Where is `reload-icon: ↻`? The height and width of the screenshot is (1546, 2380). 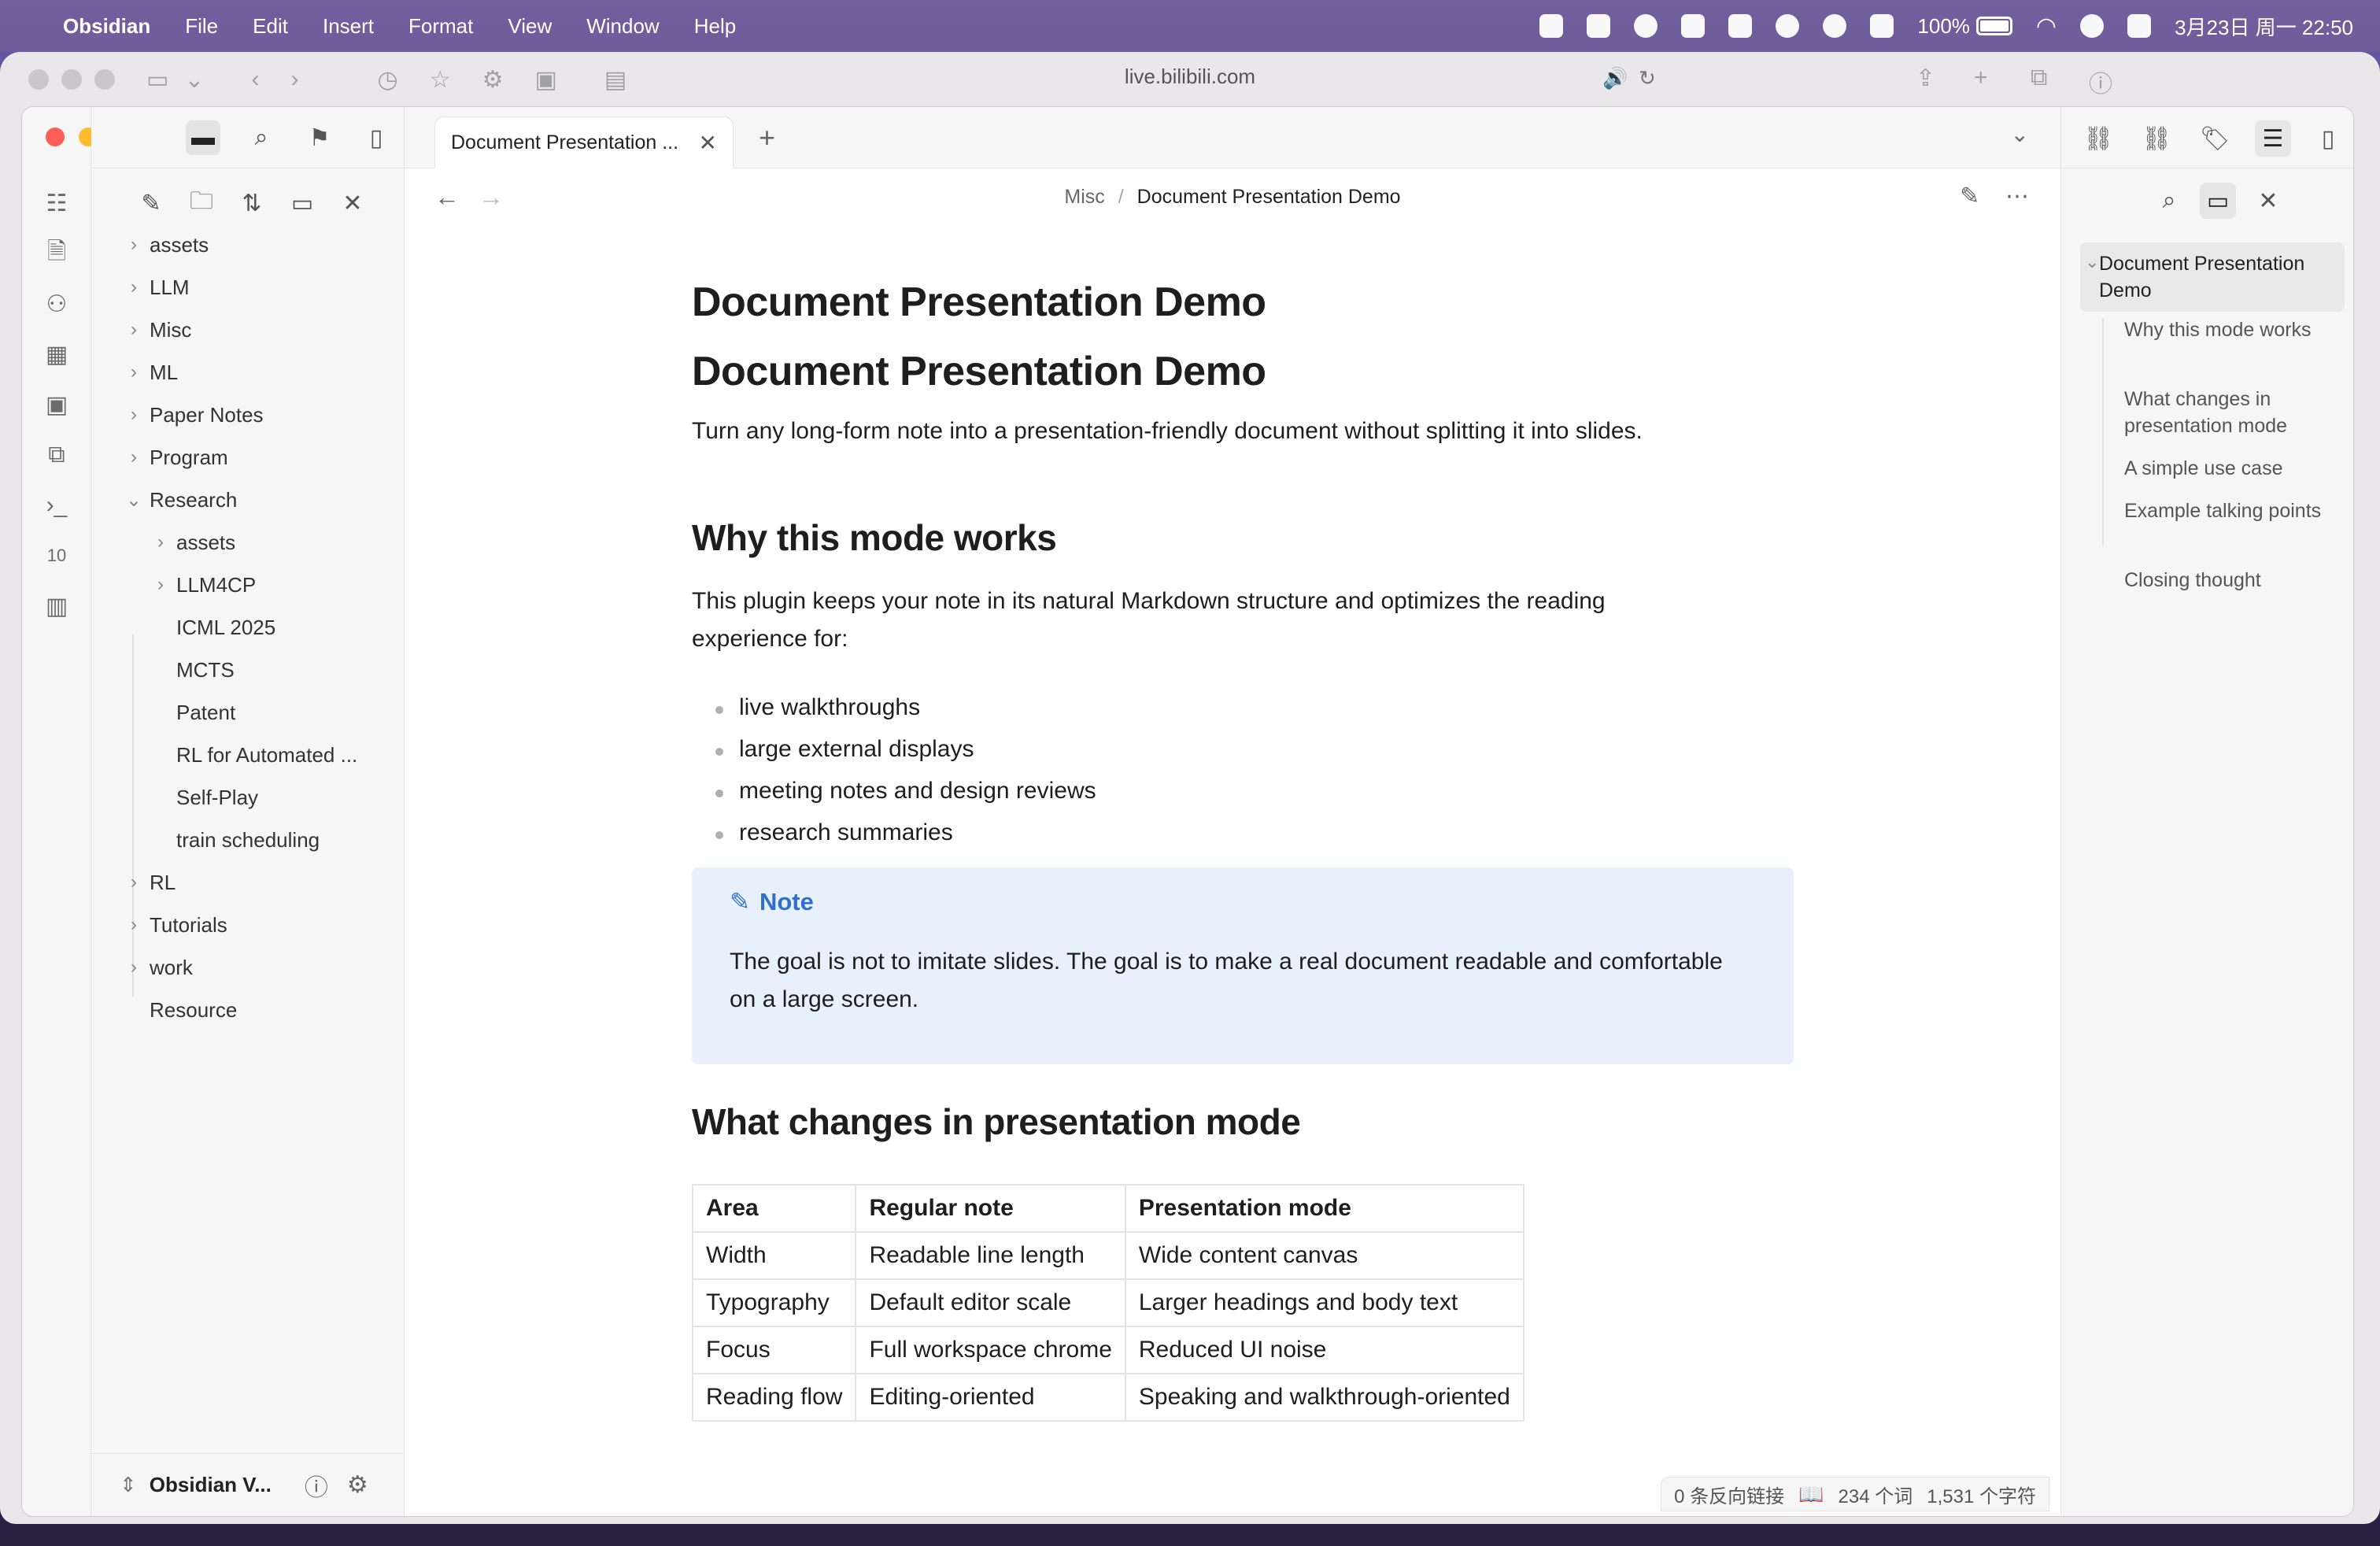
reload-icon: ↻ is located at coordinates (1647, 79).